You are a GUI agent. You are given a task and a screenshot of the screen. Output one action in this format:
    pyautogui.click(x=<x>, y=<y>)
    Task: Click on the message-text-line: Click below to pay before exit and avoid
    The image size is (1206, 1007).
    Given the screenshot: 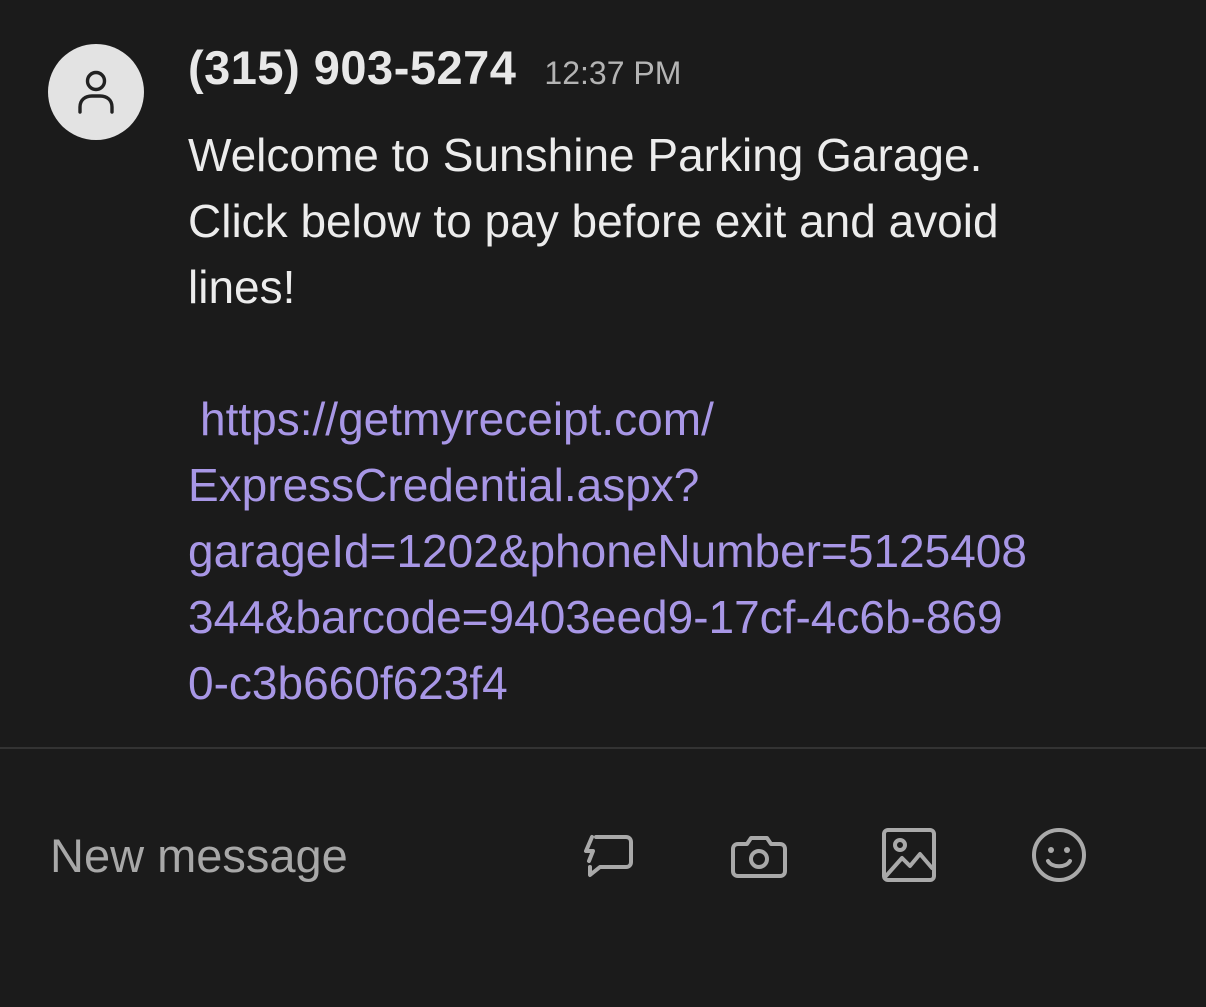 What is the action you would take?
    pyautogui.click(x=593, y=221)
    